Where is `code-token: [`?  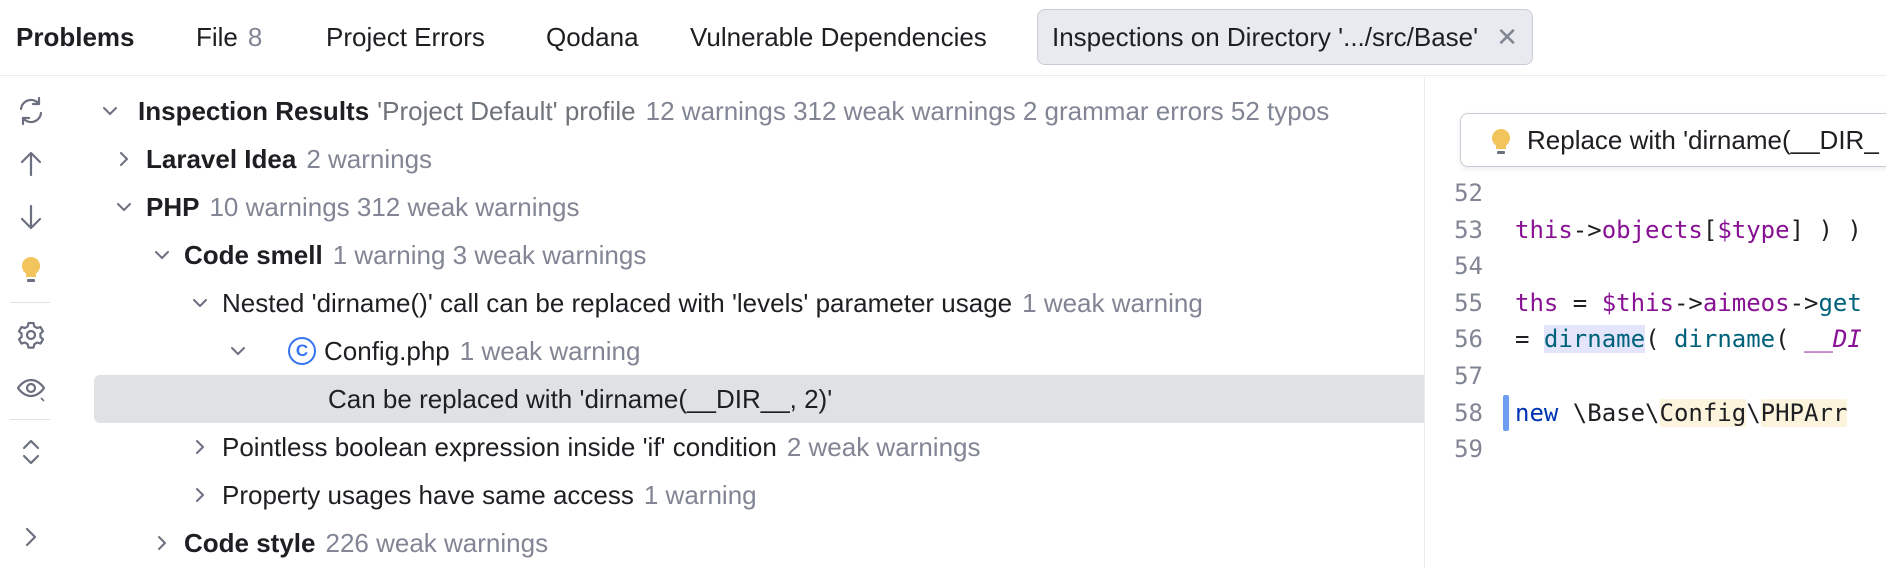
code-token: [ is located at coordinates (1710, 229).